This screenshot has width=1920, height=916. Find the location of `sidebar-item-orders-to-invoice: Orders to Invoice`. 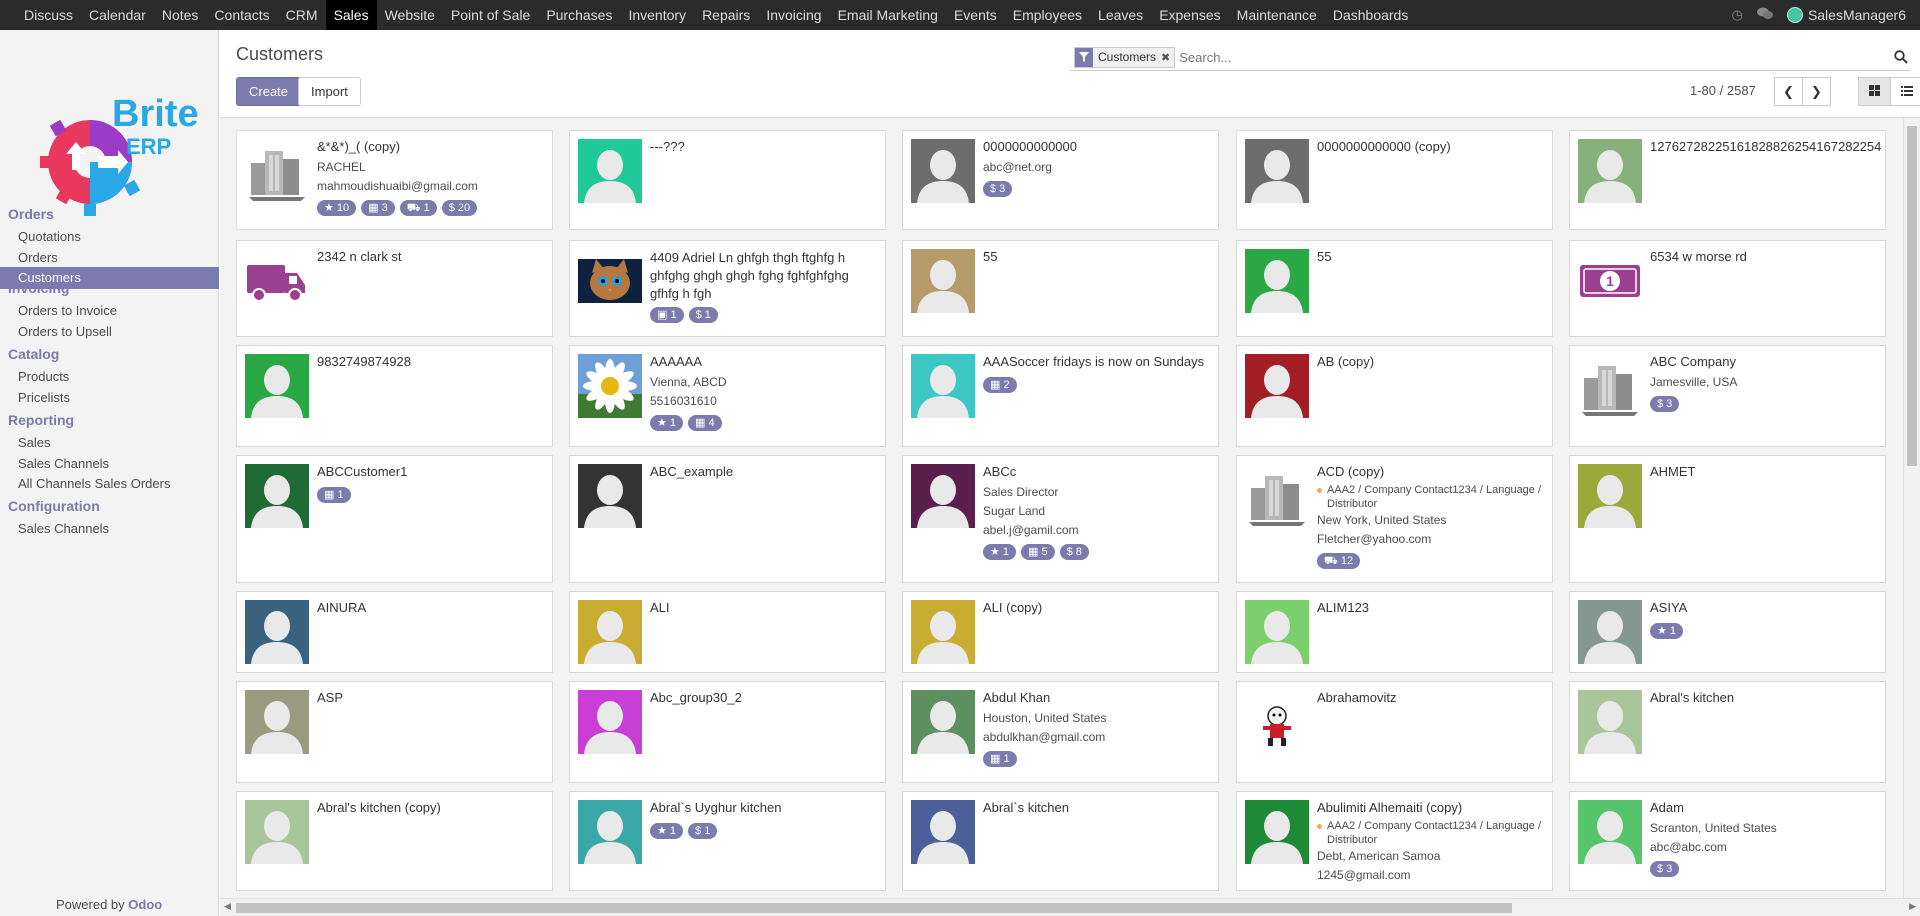

sidebar-item-orders-to-invoice: Orders to Invoice is located at coordinates (109, 311).